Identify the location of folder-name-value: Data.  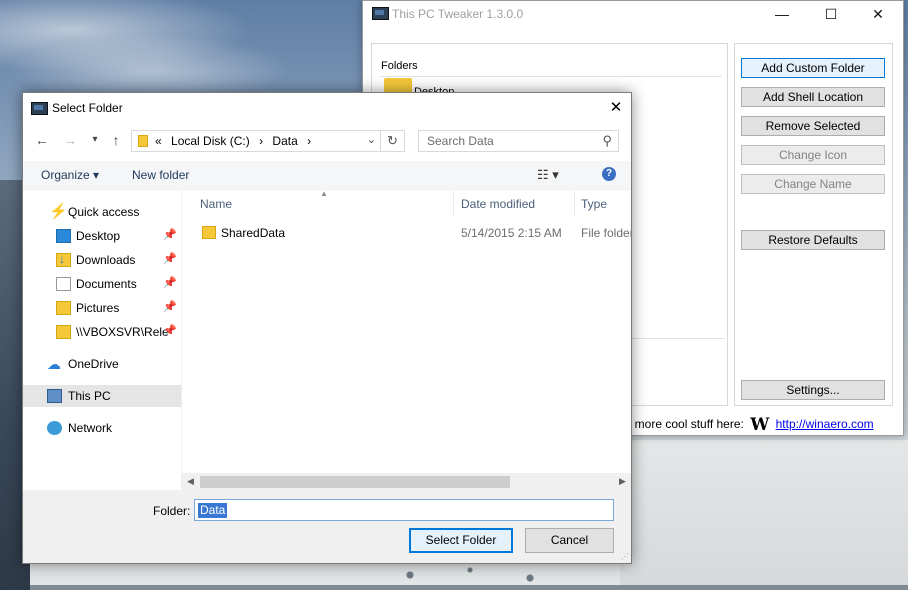
(213, 510).